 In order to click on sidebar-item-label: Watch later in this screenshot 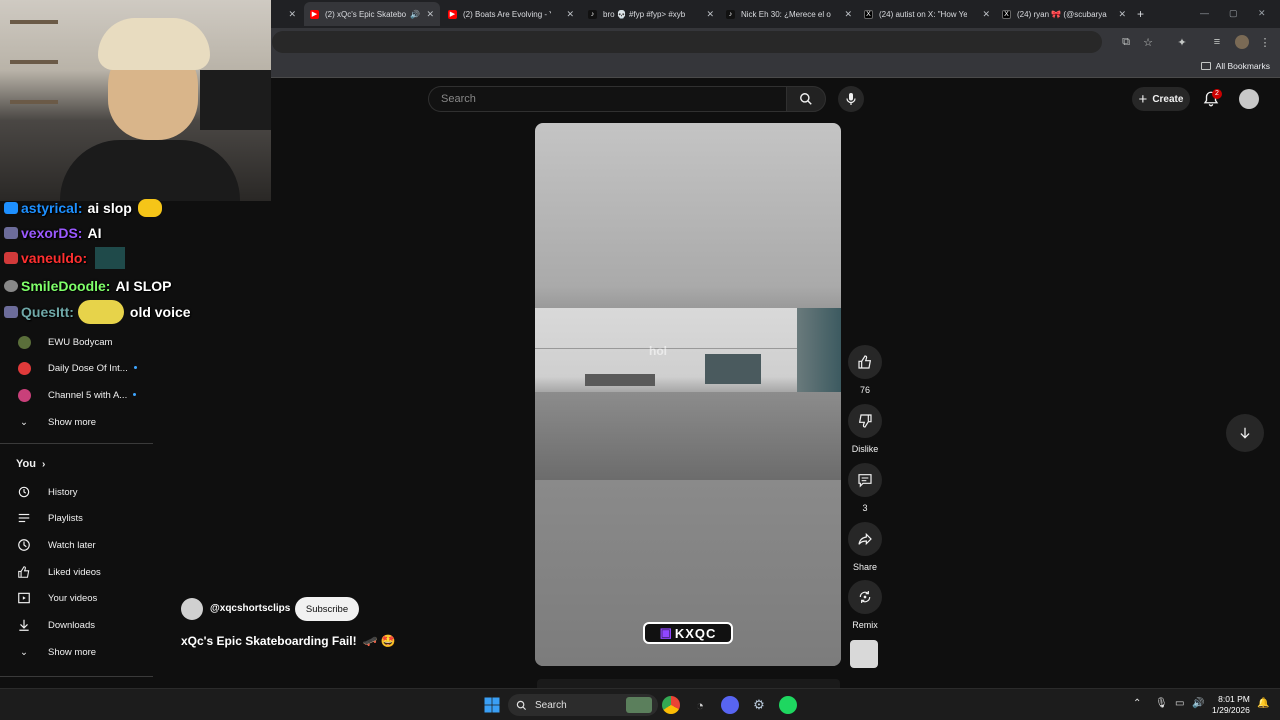, I will do `click(72, 545)`.